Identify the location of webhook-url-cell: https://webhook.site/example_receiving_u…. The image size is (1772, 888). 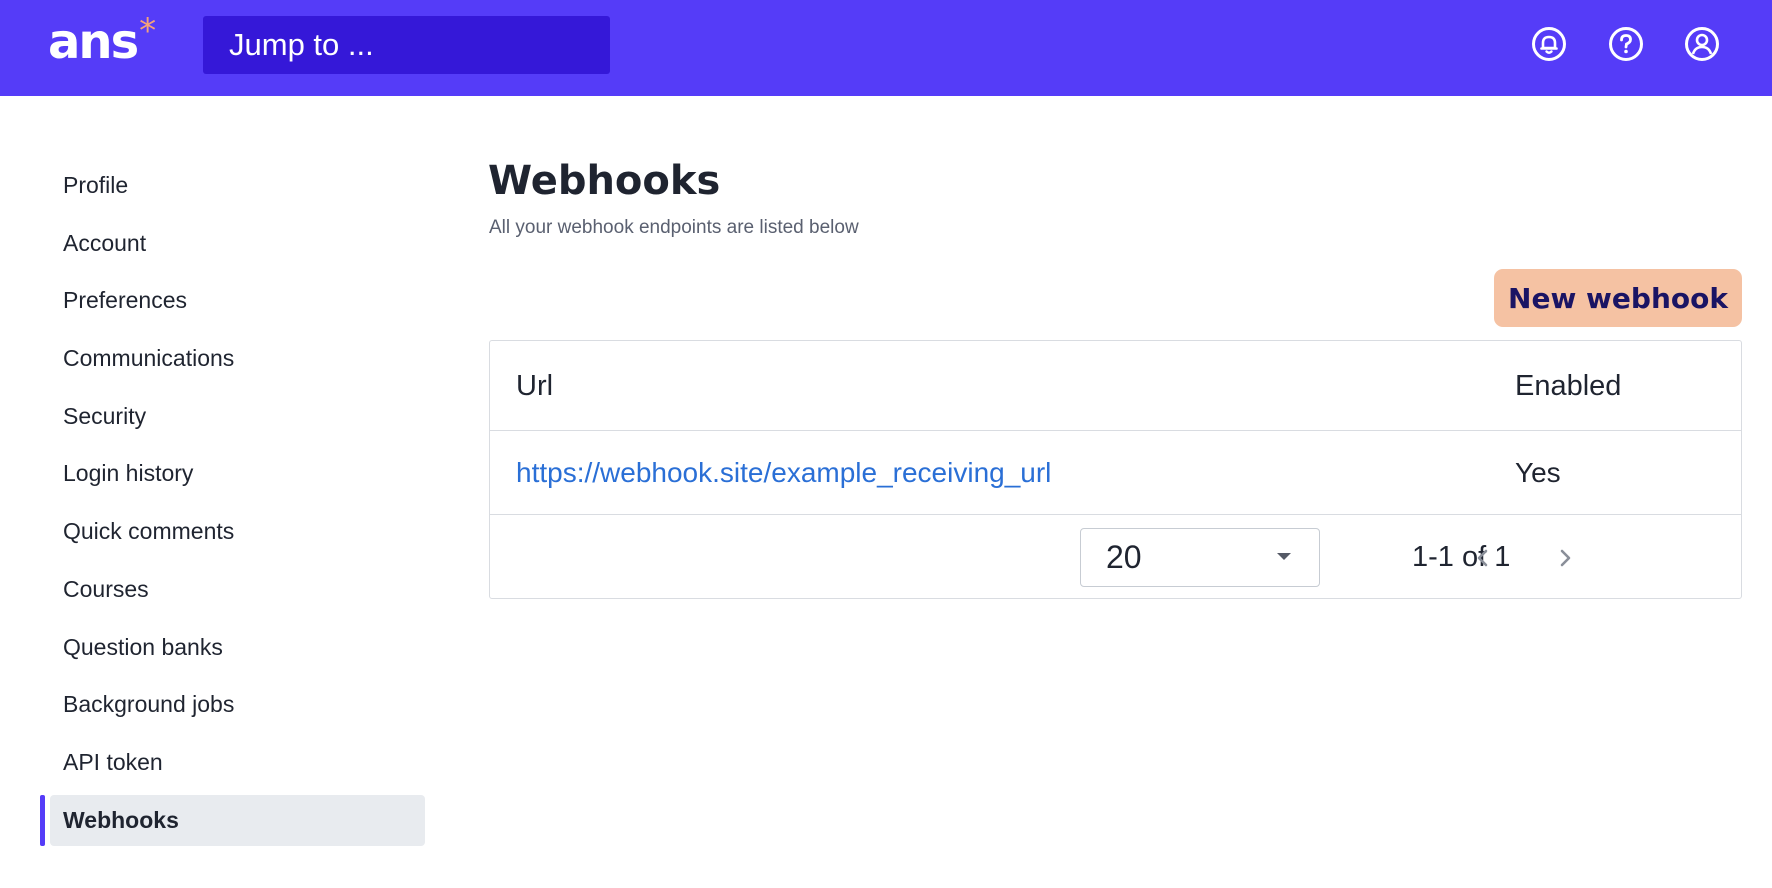
(783, 473).